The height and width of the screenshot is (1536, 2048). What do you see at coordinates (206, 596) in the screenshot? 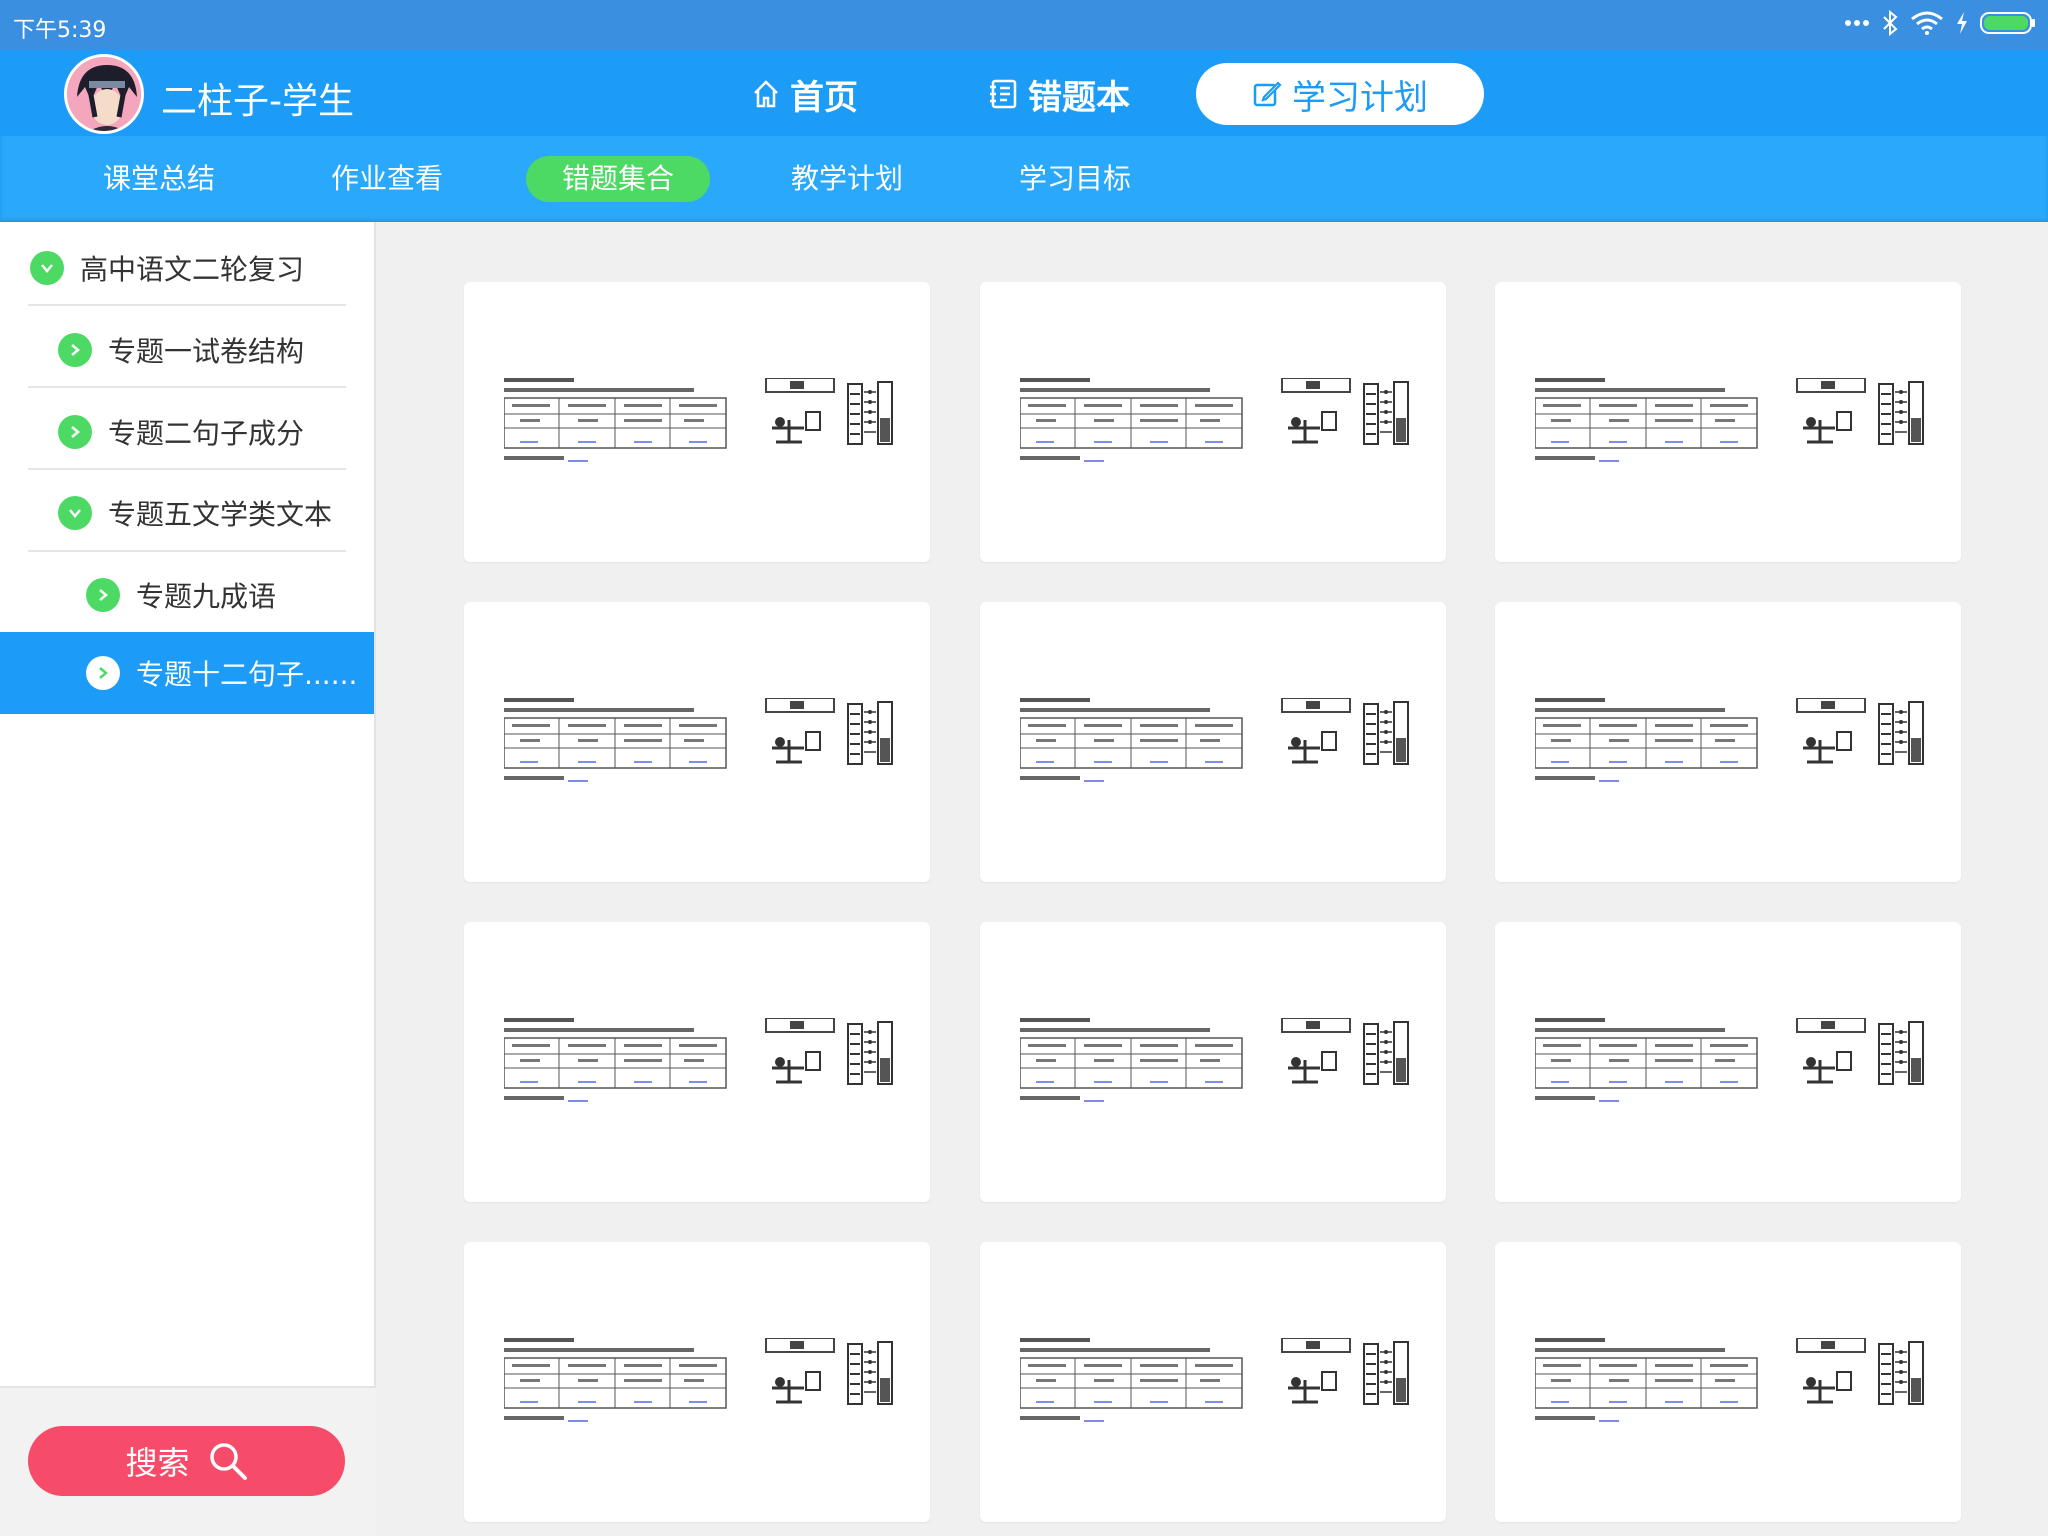
I see `sidebar-item-label: 专题九成语` at bounding box center [206, 596].